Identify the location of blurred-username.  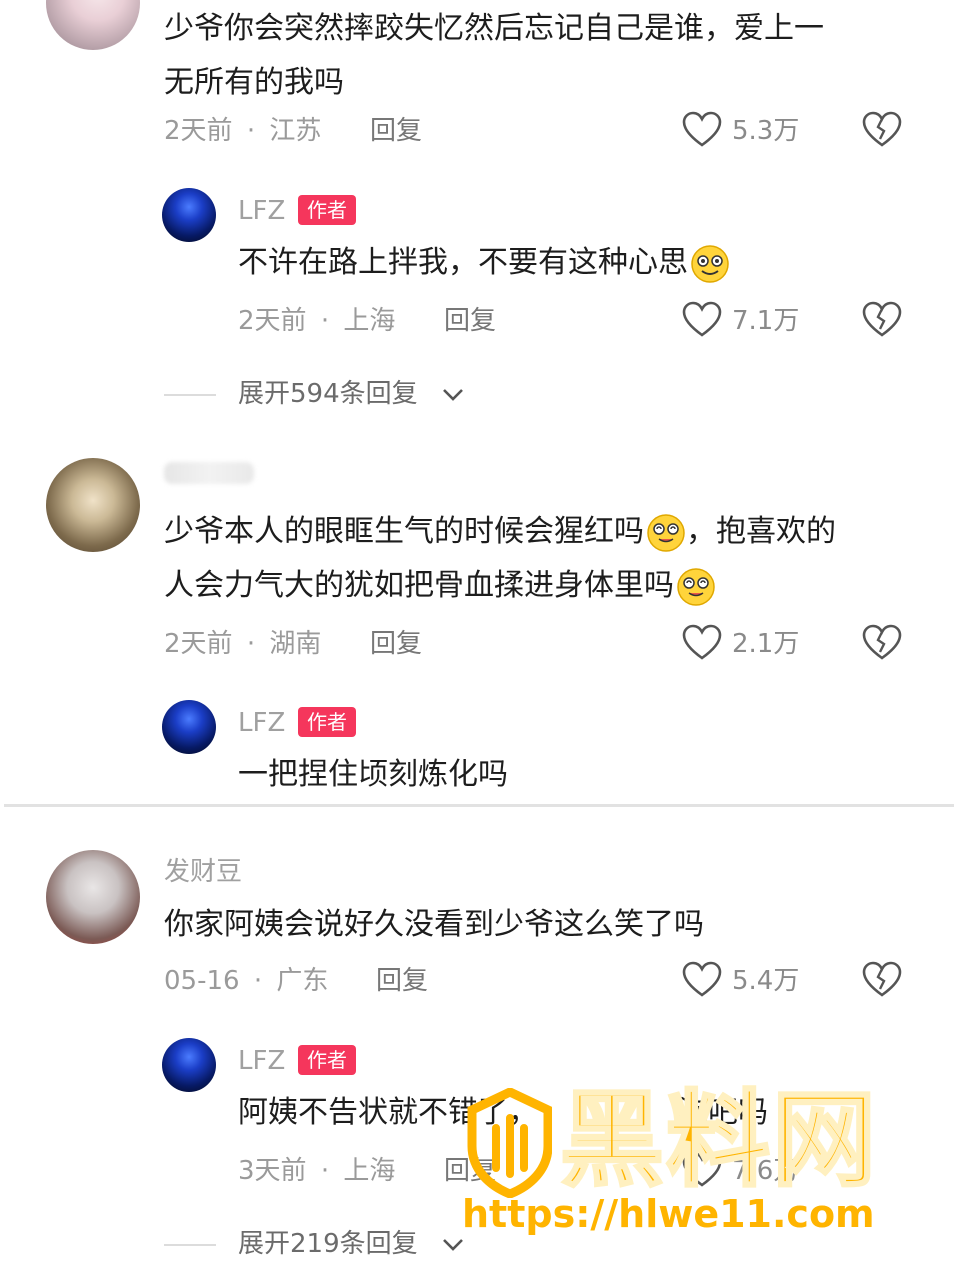
(209, 473).